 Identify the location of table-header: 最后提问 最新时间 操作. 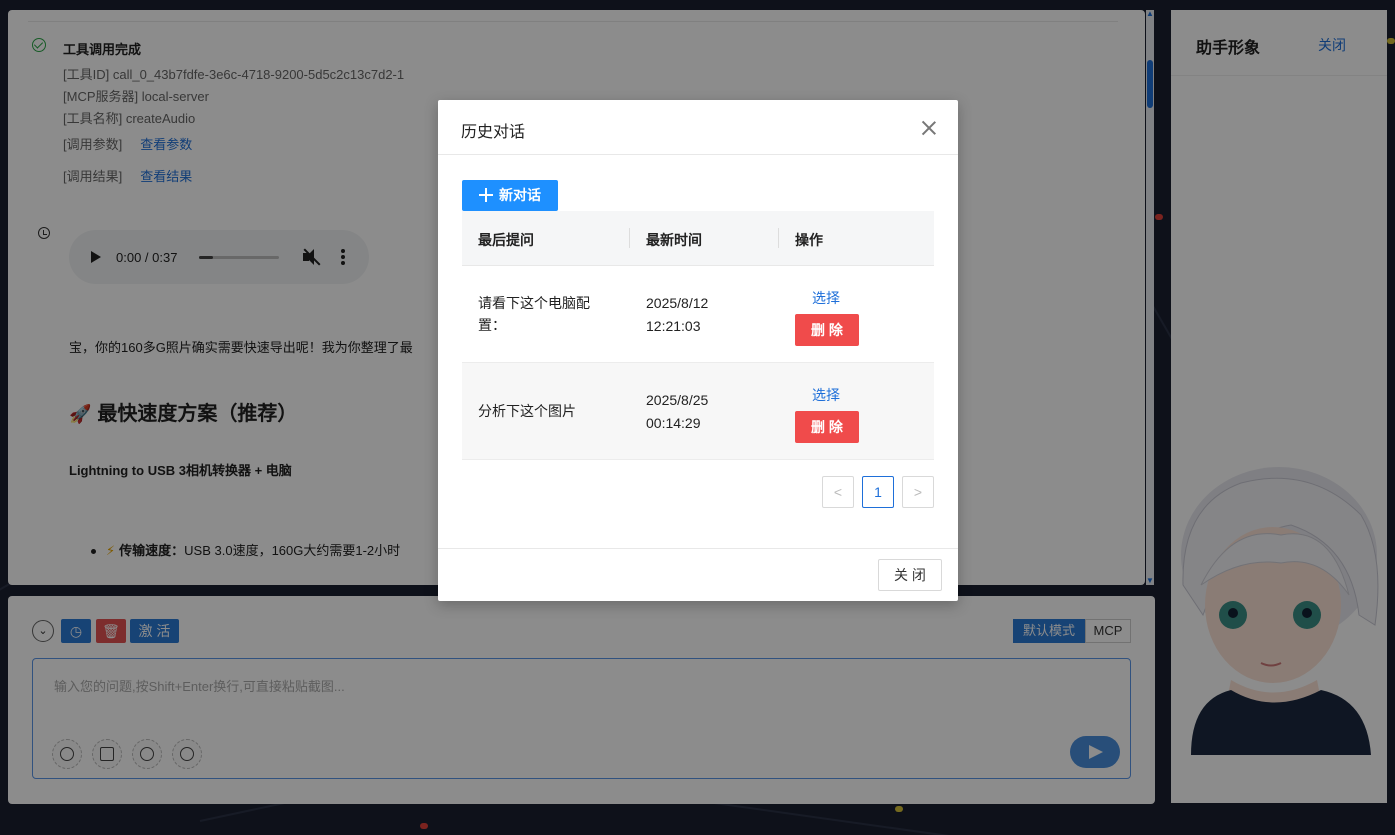
(698, 238).